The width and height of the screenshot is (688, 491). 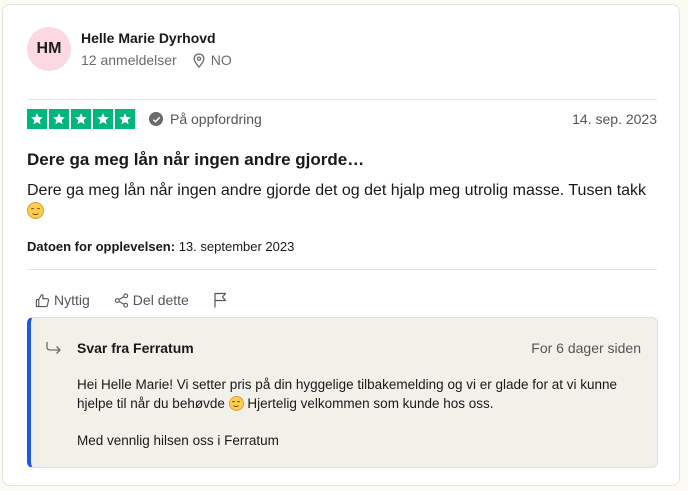 I want to click on reviewer-info: Helle Marie Dyrhovd 12 anmeldelser NO, so click(x=156, y=49).